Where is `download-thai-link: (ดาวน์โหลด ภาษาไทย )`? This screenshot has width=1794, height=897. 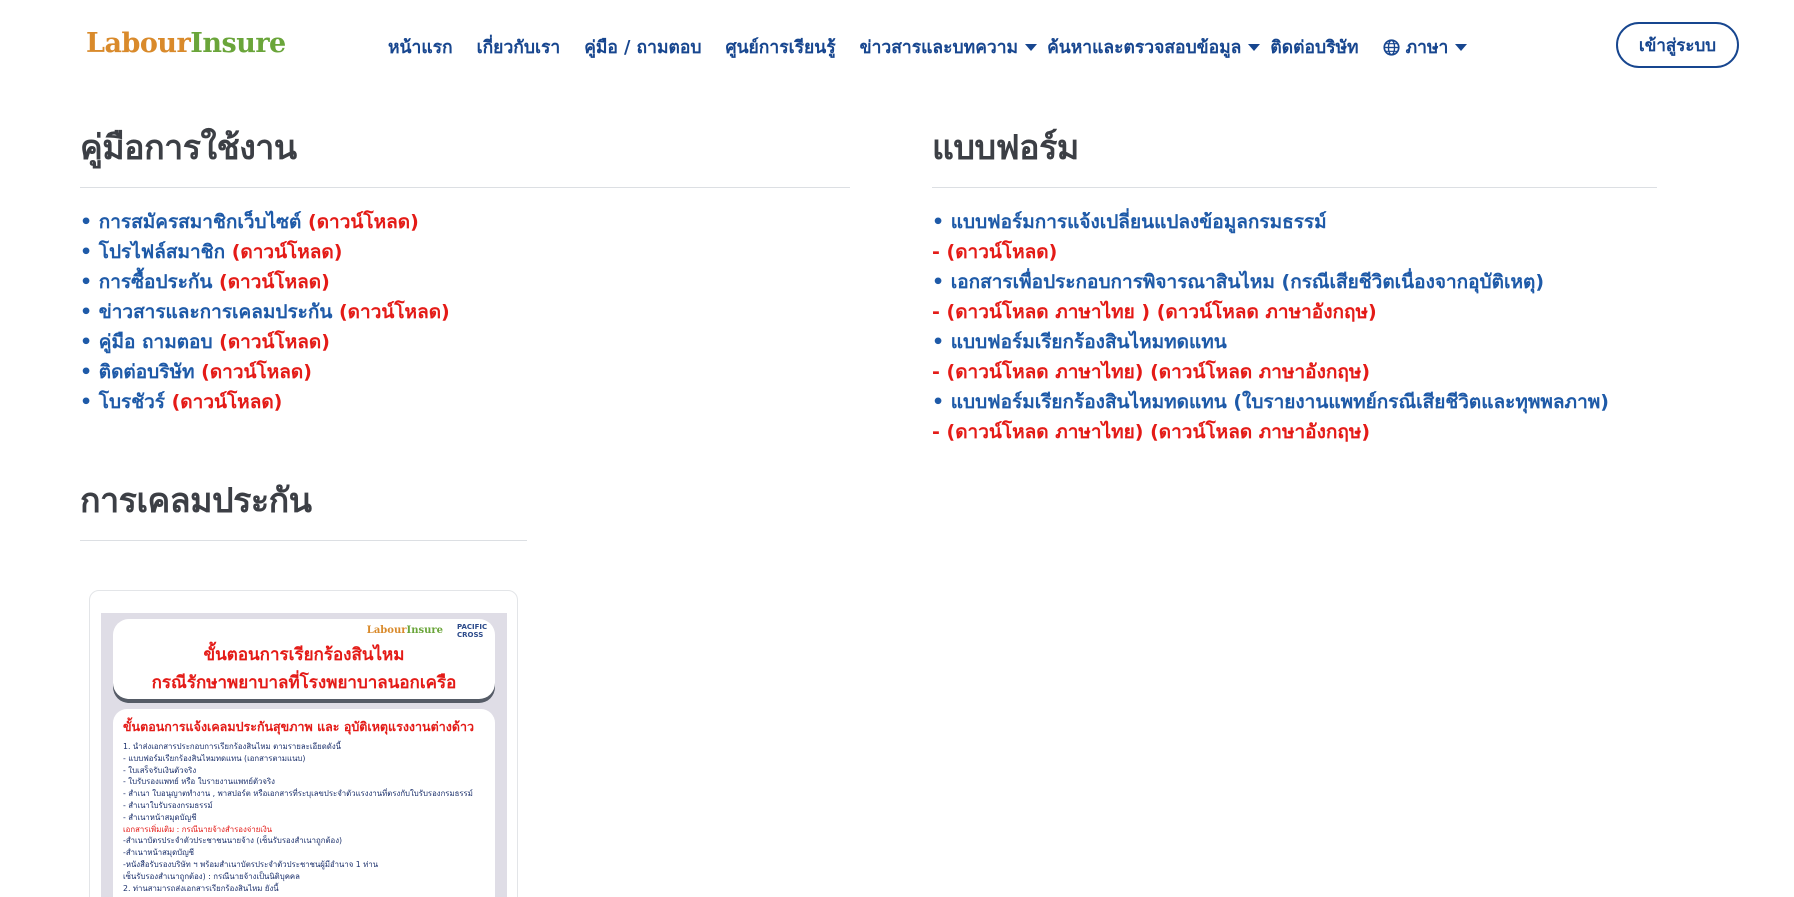 download-thai-link: (ดาวน์โหลด ภาษาไทย ) is located at coordinates (1049, 312).